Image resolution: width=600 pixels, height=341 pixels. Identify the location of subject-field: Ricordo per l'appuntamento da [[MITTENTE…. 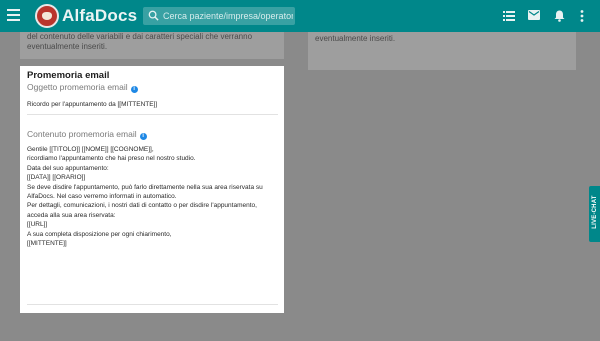
(152, 108).